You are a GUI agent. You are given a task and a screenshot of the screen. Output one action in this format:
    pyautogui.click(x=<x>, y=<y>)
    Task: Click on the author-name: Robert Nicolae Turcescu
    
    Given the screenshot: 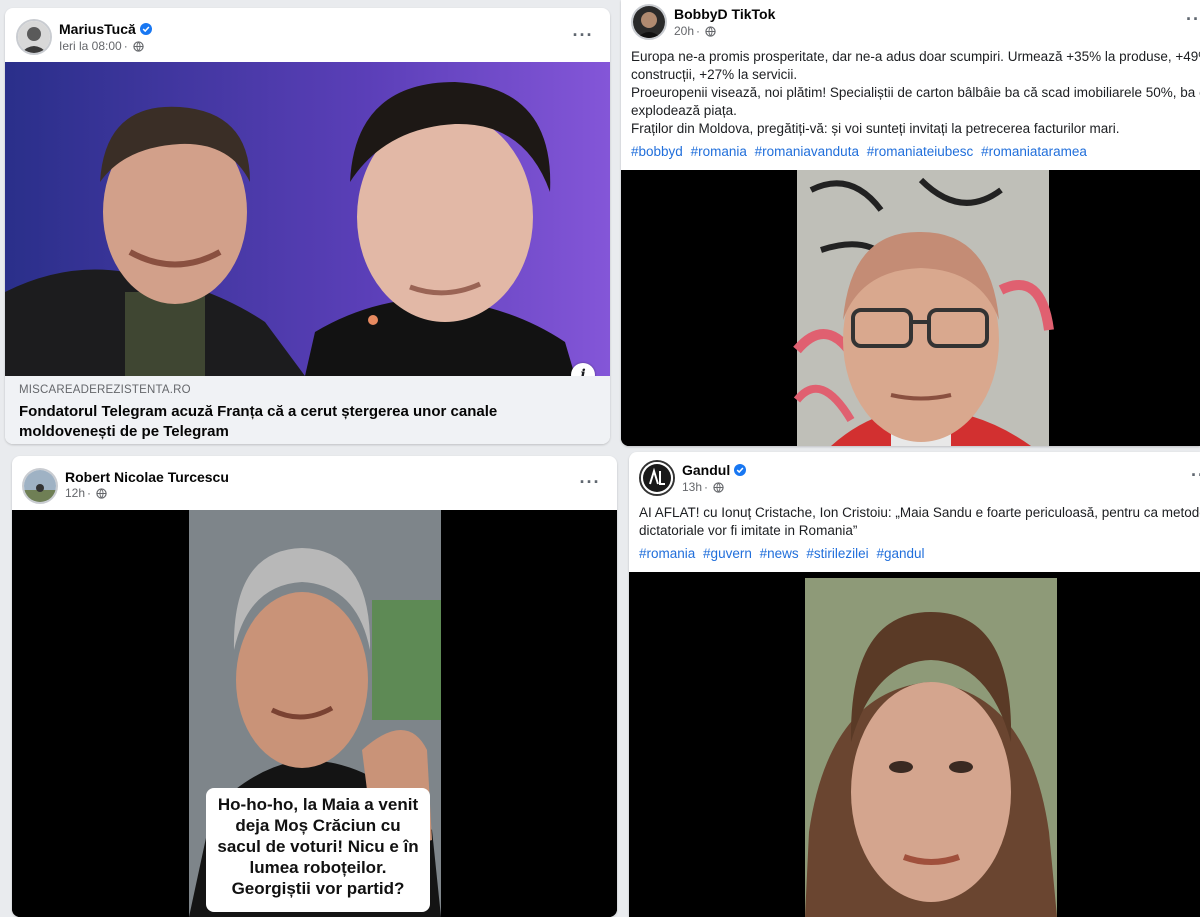 What is the action you would take?
    pyautogui.click(x=147, y=477)
    